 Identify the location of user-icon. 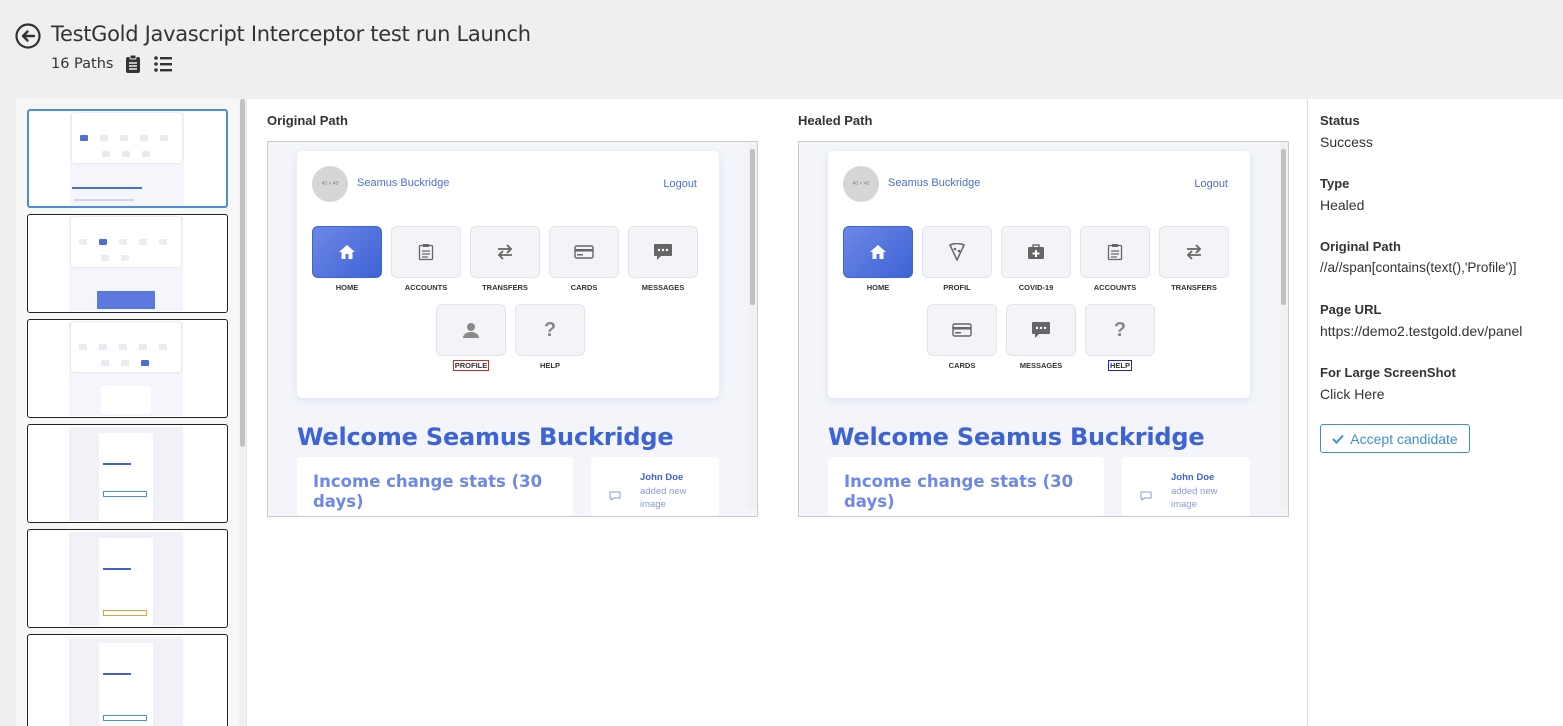
(471, 330).